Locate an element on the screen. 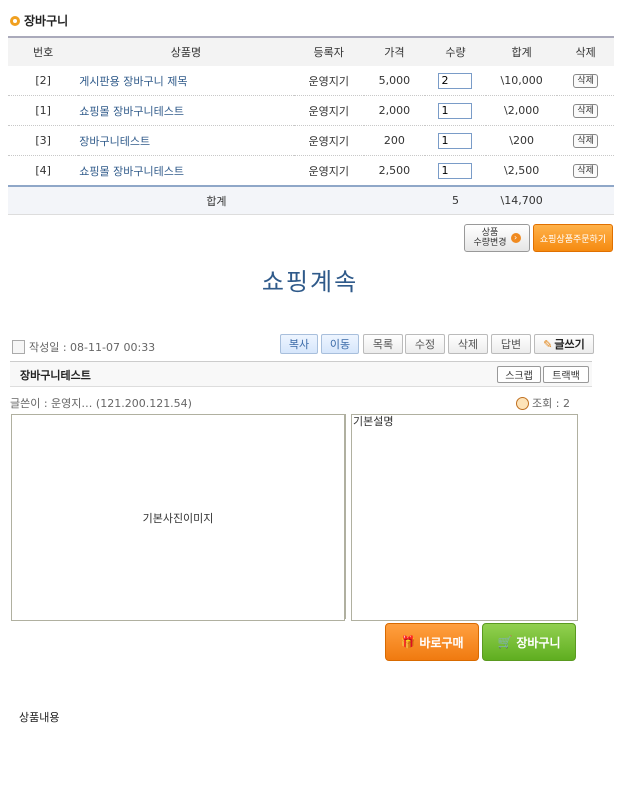  buy-now-label: 바로구매 is located at coordinates (441, 642).